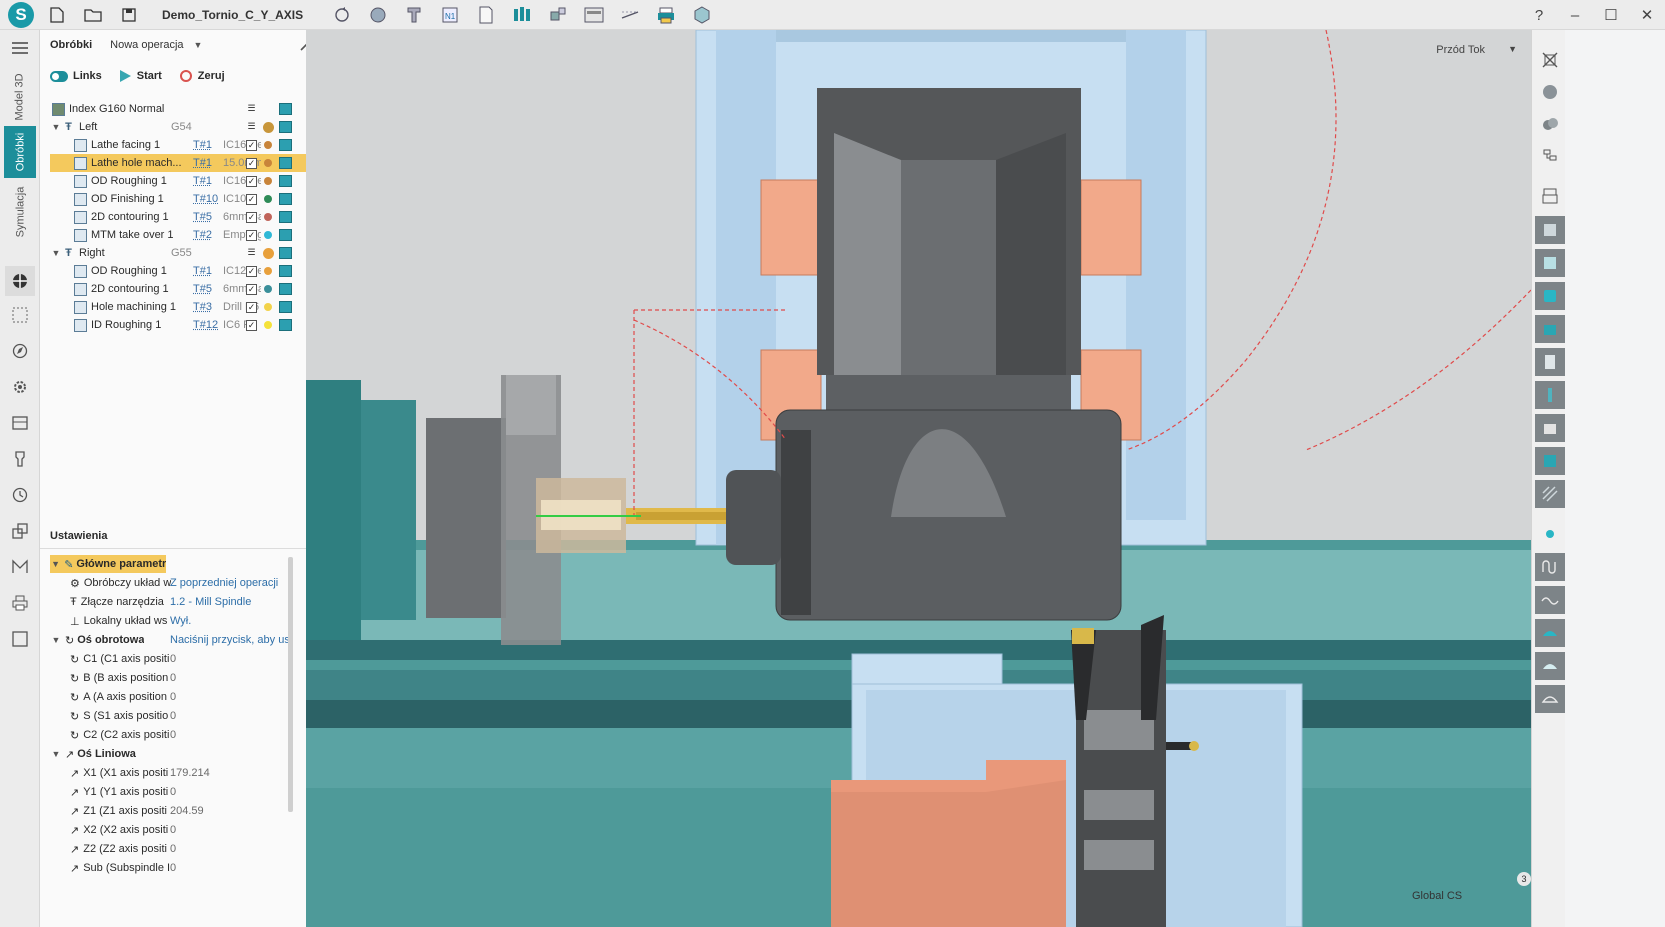  I want to click on machine-icon, so click(20, 423).